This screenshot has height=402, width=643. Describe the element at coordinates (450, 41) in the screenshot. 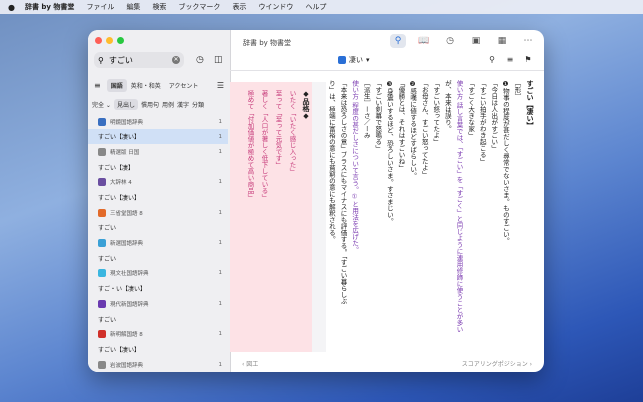

I see `history-icon: ◷` at that location.